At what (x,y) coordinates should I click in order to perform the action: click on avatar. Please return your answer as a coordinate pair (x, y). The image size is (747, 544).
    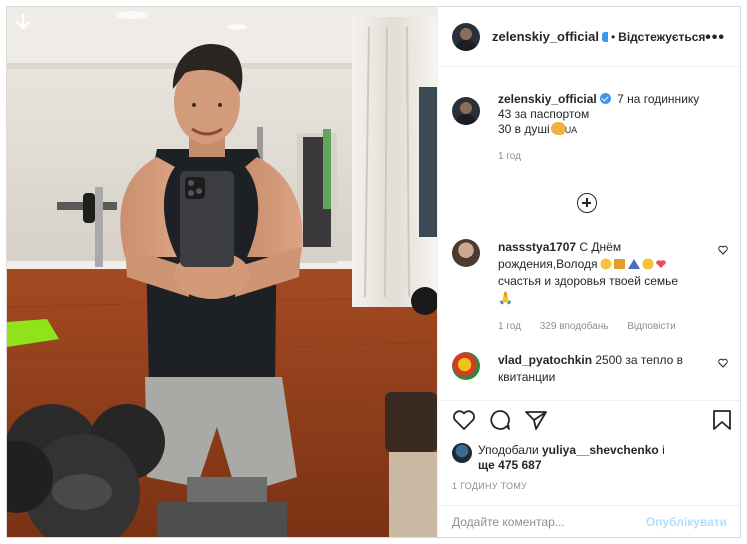
    Looking at the image, I should click on (466, 36).